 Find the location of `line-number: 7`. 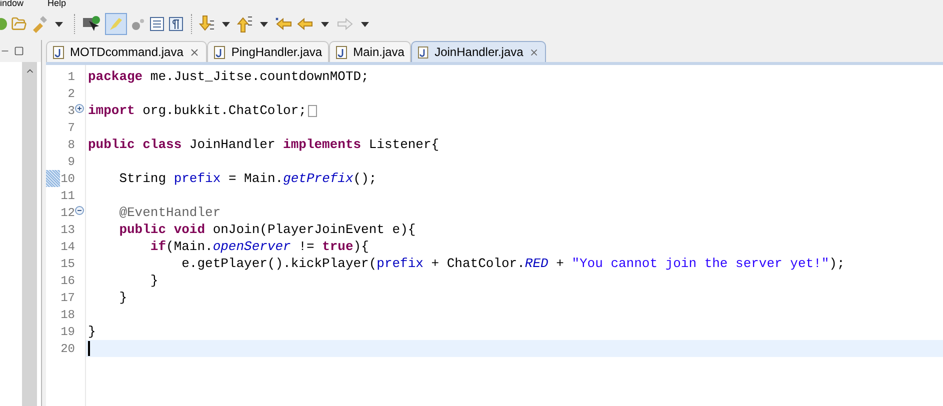

line-number: 7 is located at coordinates (71, 128).